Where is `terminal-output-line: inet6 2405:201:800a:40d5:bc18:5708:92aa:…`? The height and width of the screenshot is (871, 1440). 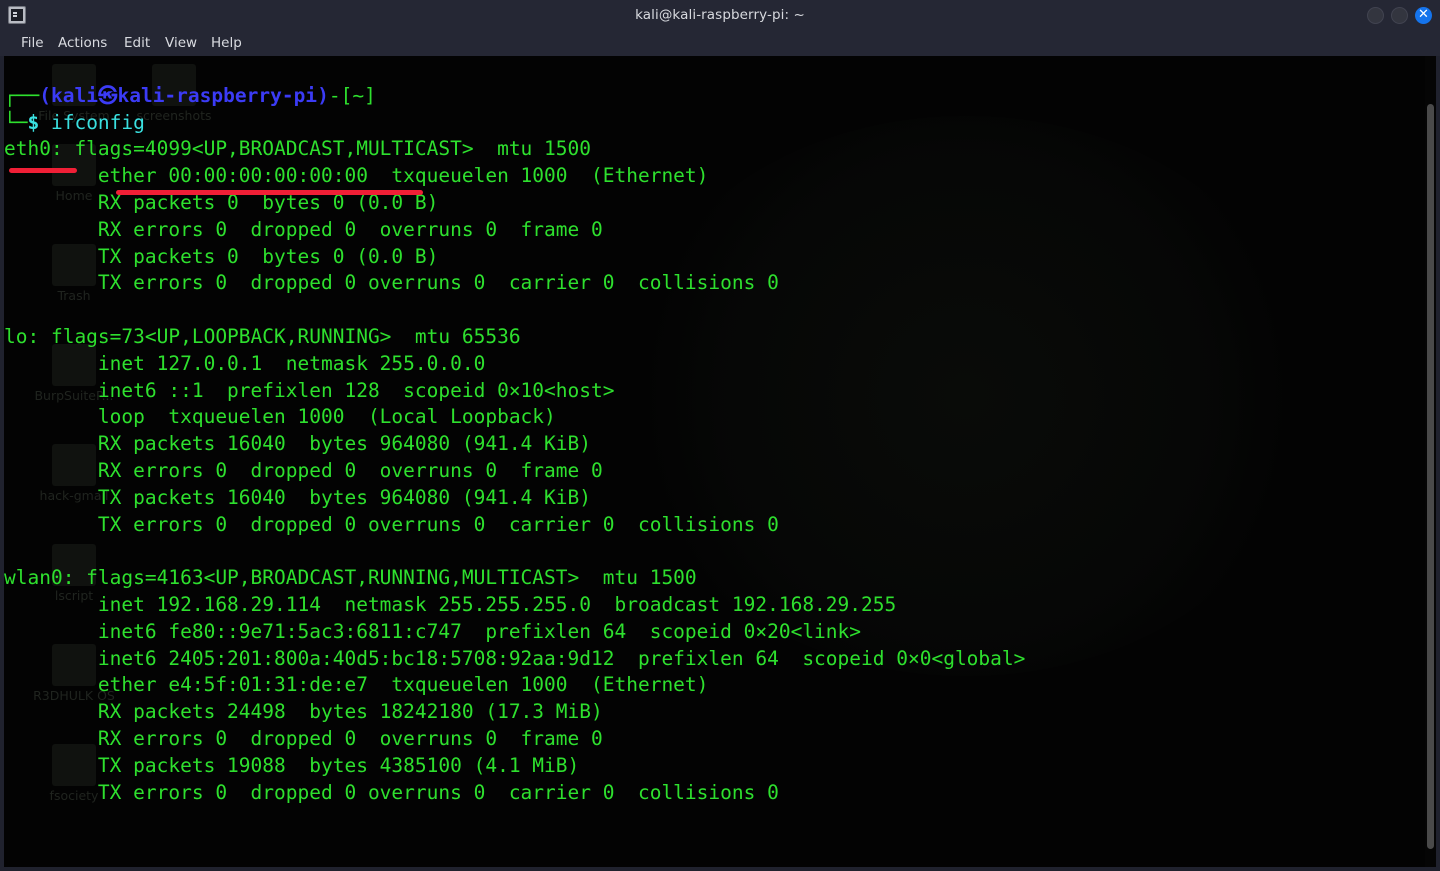 terminal-output-line: inet6 2405:201:800a:40d5:bc18:5708:92aa:… is located at coordinates (515, 658).